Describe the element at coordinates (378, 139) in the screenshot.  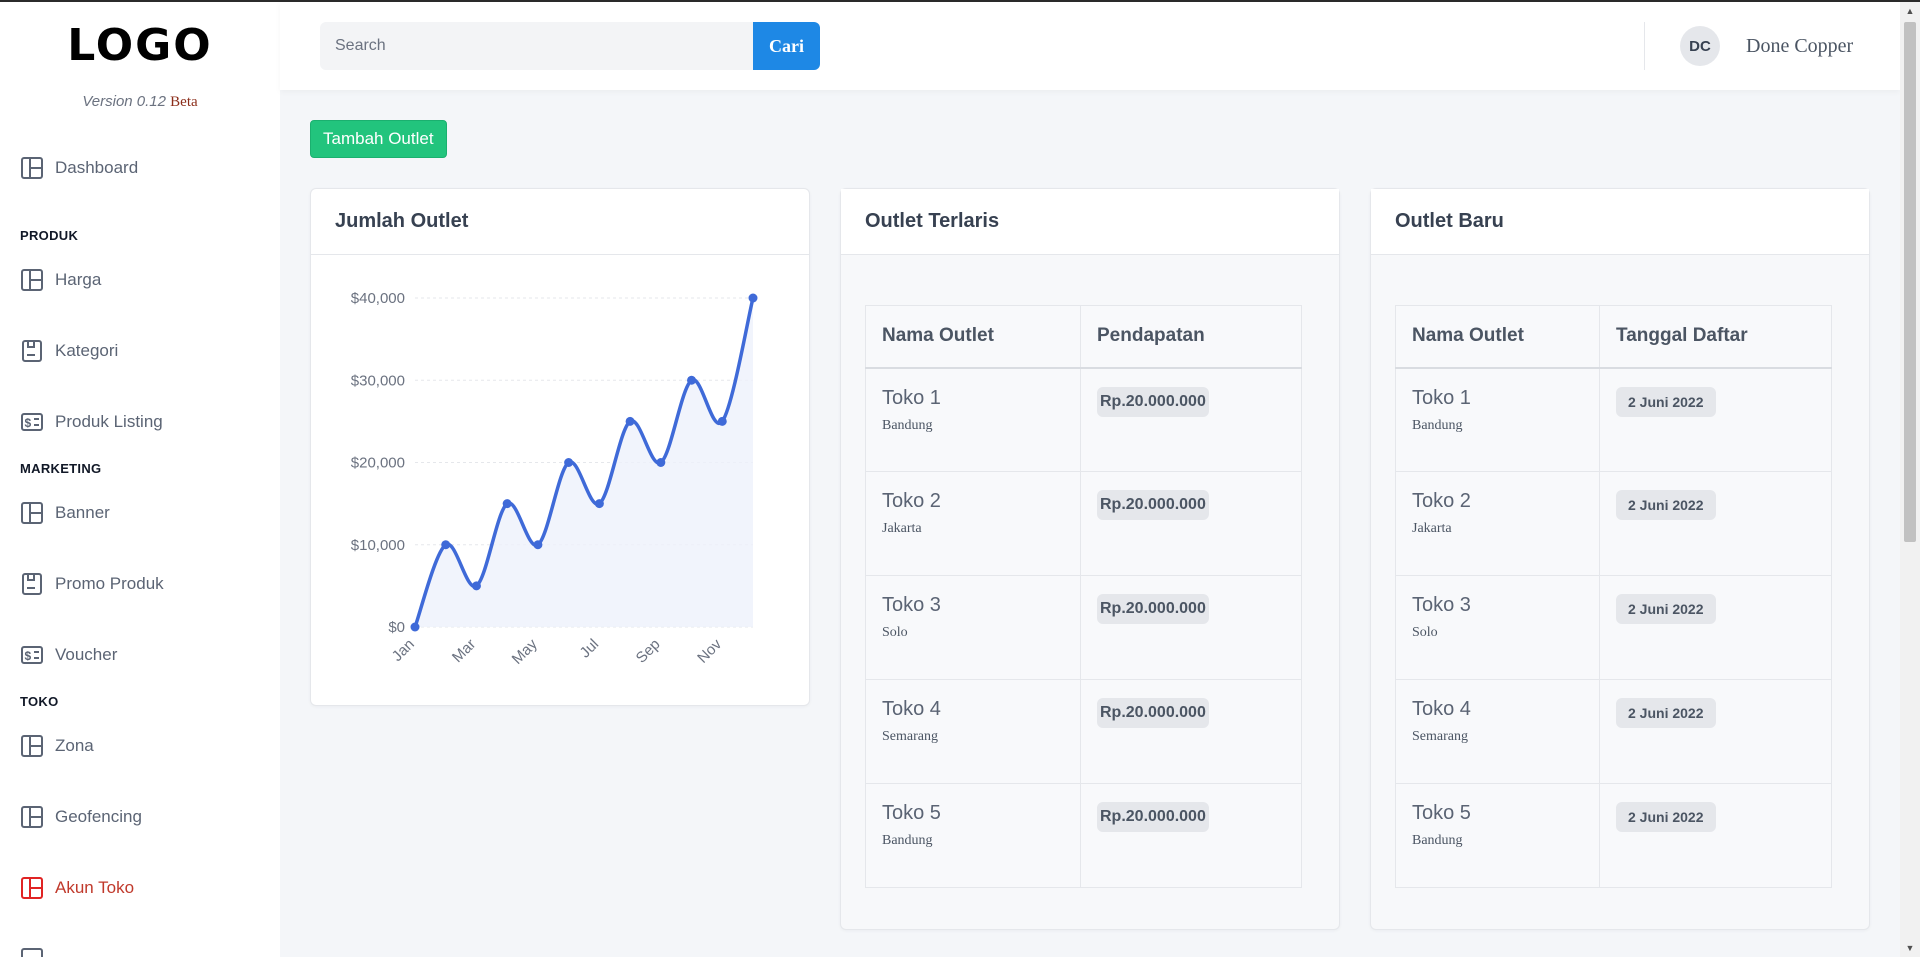
I see `add-outlet-button: Tambah Outlet` at that location.